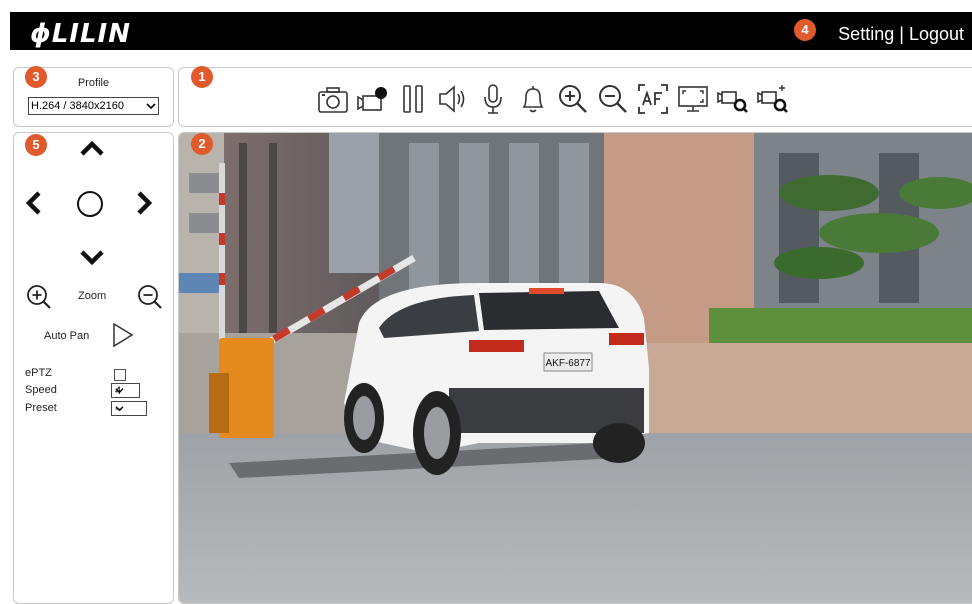 Image resolution: width=972 pixels, height=604 pixels. I want to click on logo-text: LILIN, so click(91, 34).